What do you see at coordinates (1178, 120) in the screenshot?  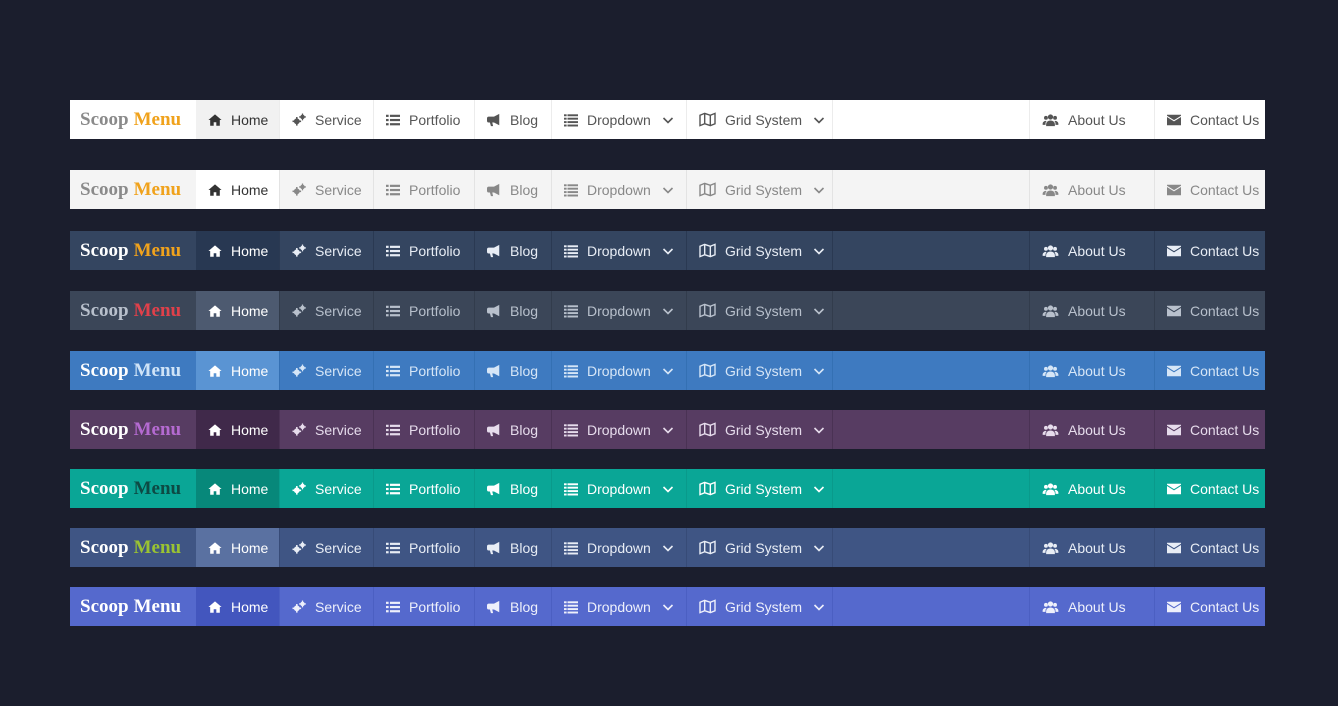 I see `envelope-icon` at bounding box center [1178, 120].